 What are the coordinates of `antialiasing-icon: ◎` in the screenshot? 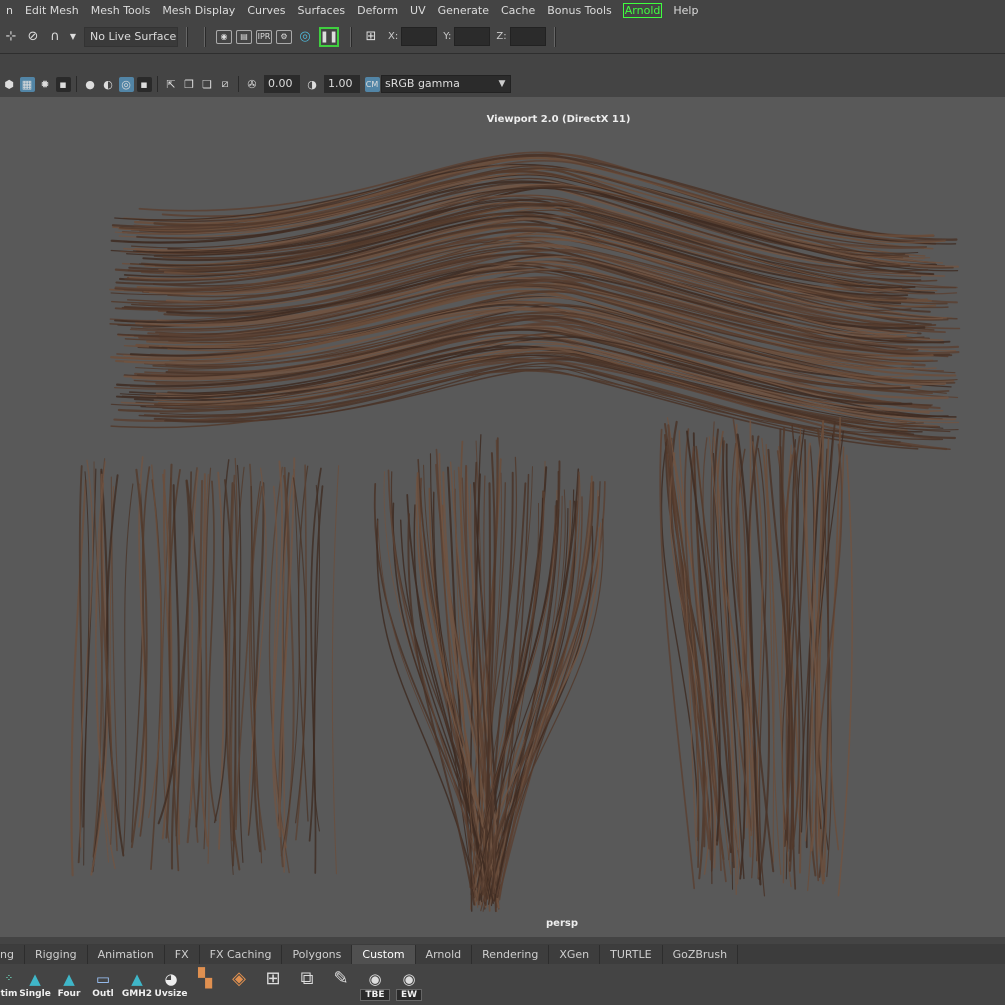 It's located at (126, 84).